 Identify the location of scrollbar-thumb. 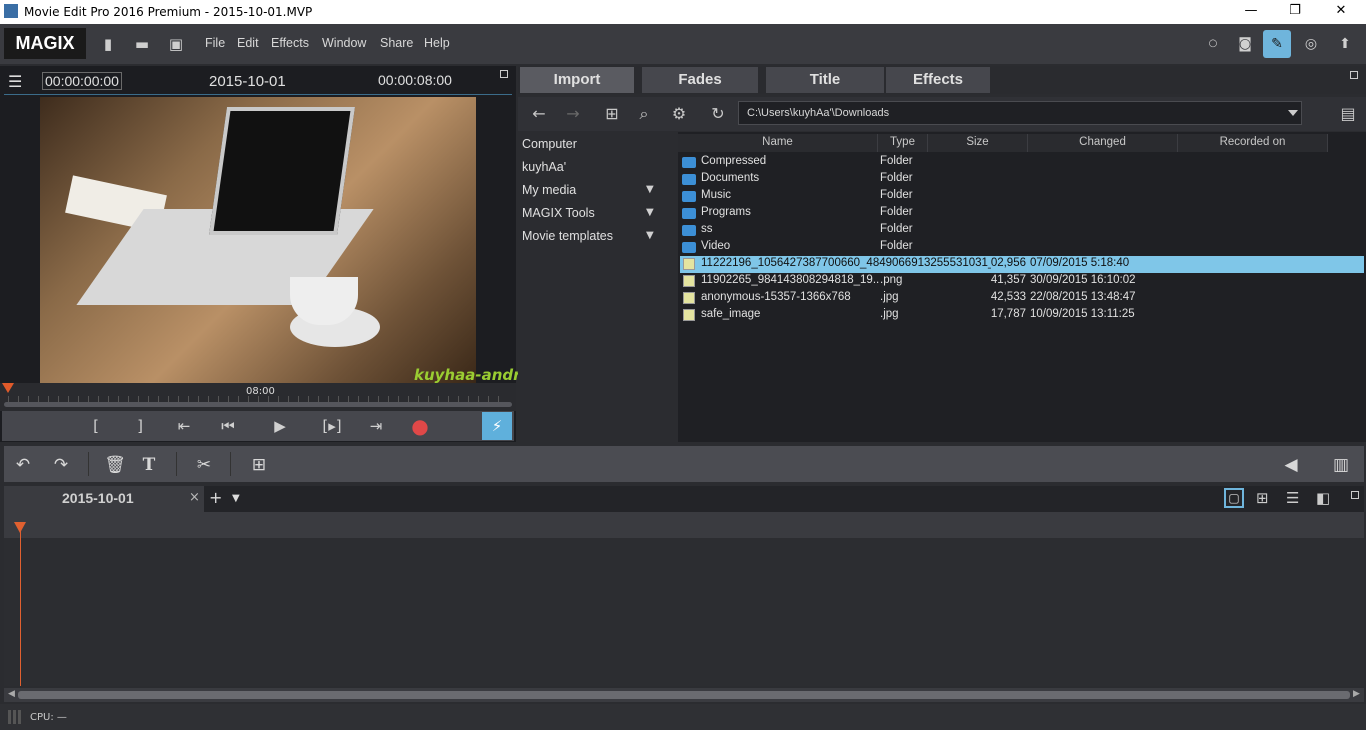
(684, 695).